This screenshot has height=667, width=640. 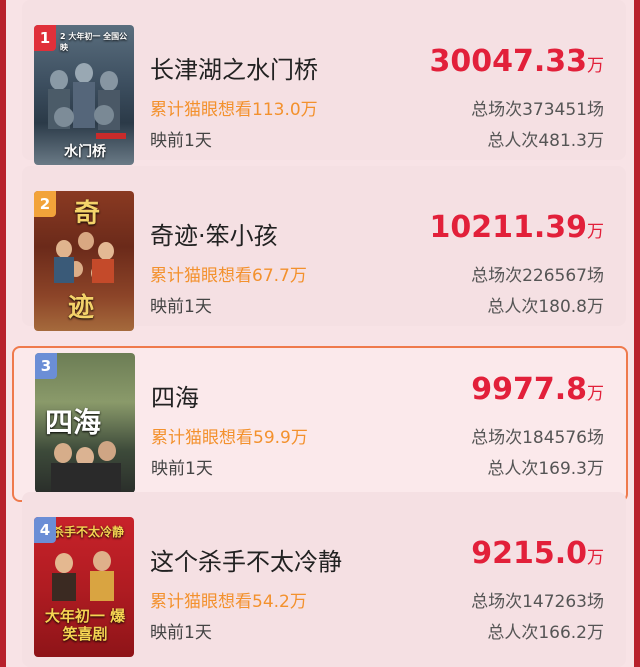 I want to click on movie-presale-label-2: 映前1天, so click(x=181, y=307).